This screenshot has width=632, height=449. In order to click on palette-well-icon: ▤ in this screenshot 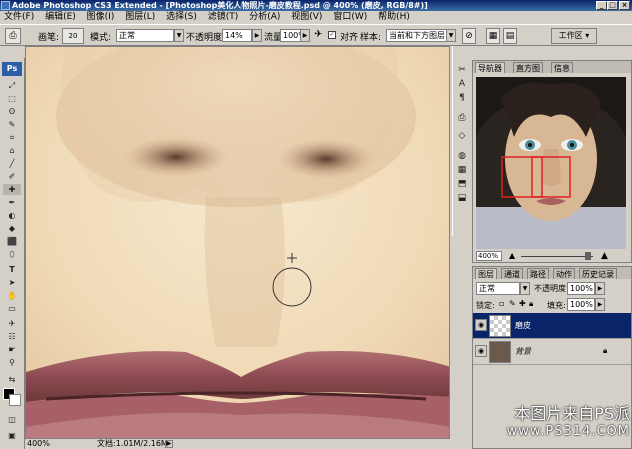, I will do `click(510, 36)`.